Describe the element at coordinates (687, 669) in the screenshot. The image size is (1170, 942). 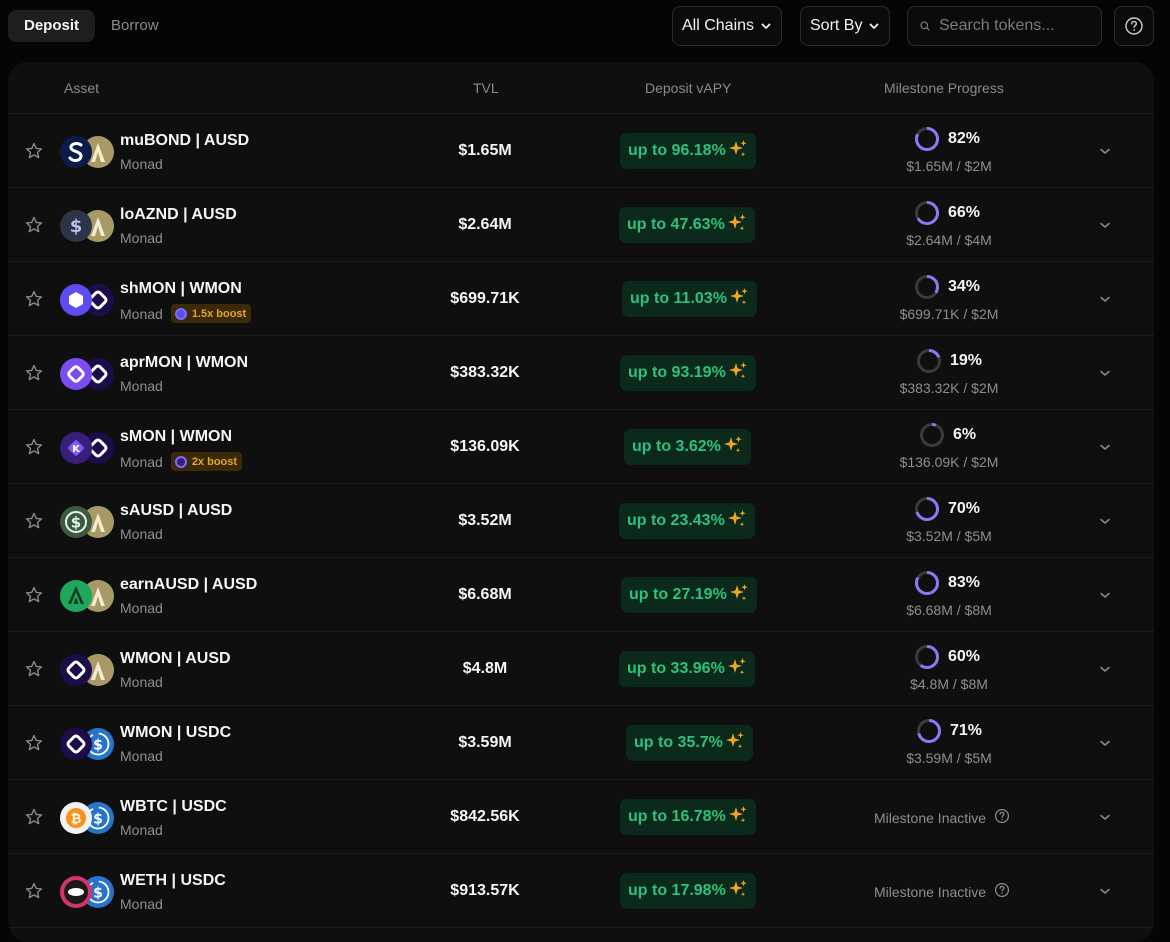
I see `apy-badge: up to 33.96%` at that location.